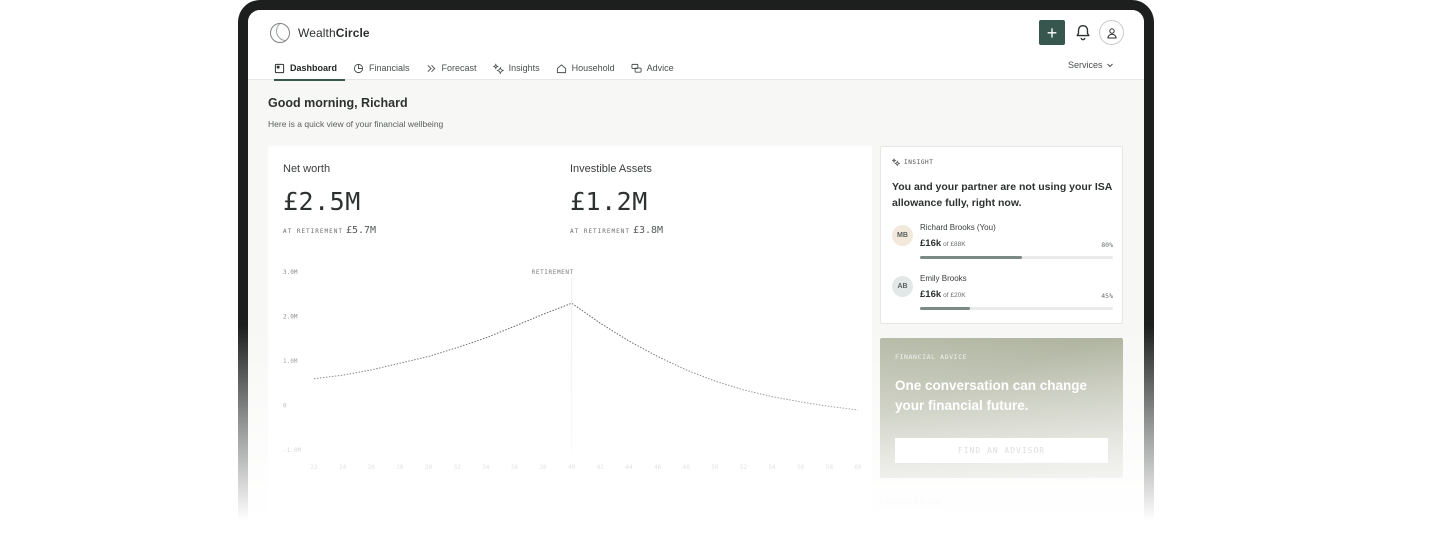 This screenshot has width=1440, height=555. What do you see at coordinates (459, 68) in the screenshot?
I see `nav-label: Forecast` at bounding box center [459, 68].